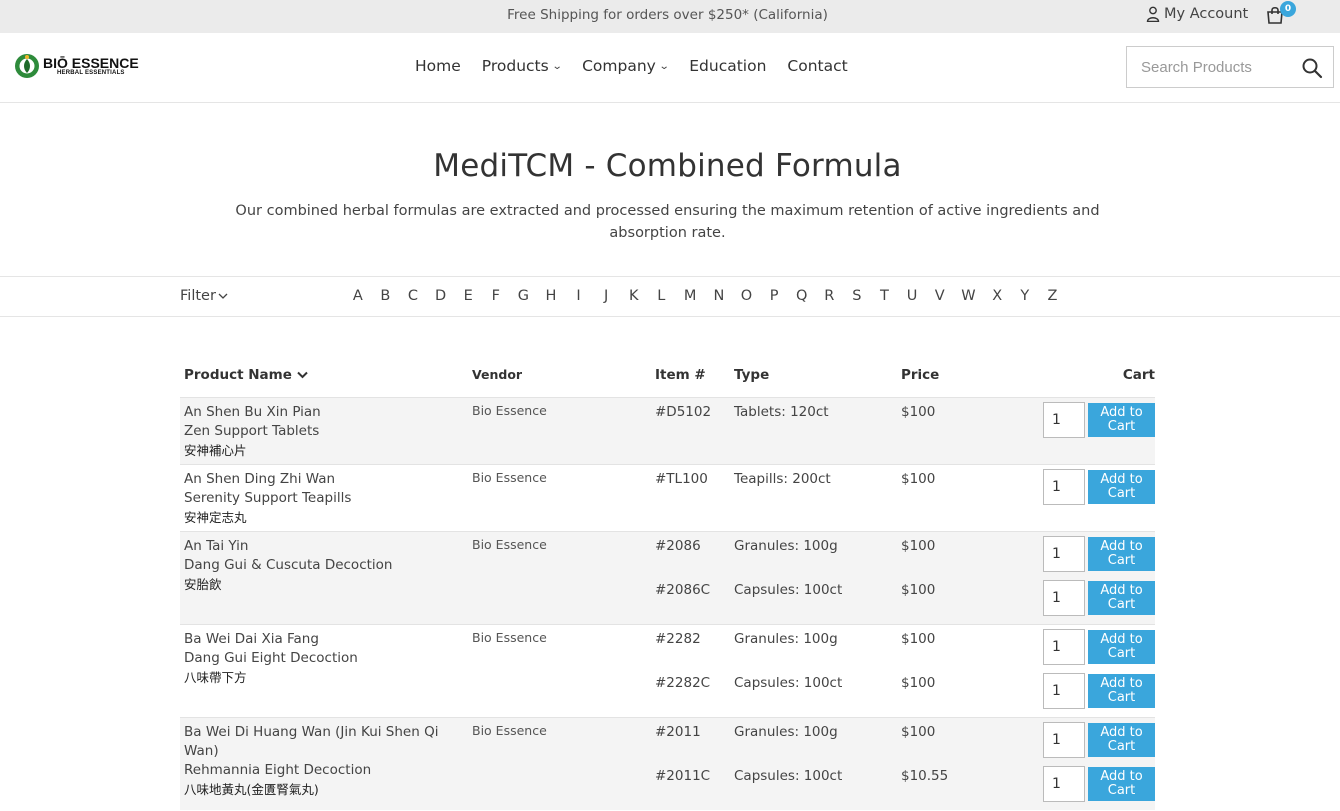 The width and height of the screenshot is (1340, 811). Describe the element at coordinates (940, 296) in the screenshot. I see `filter-letter: V` at that location.